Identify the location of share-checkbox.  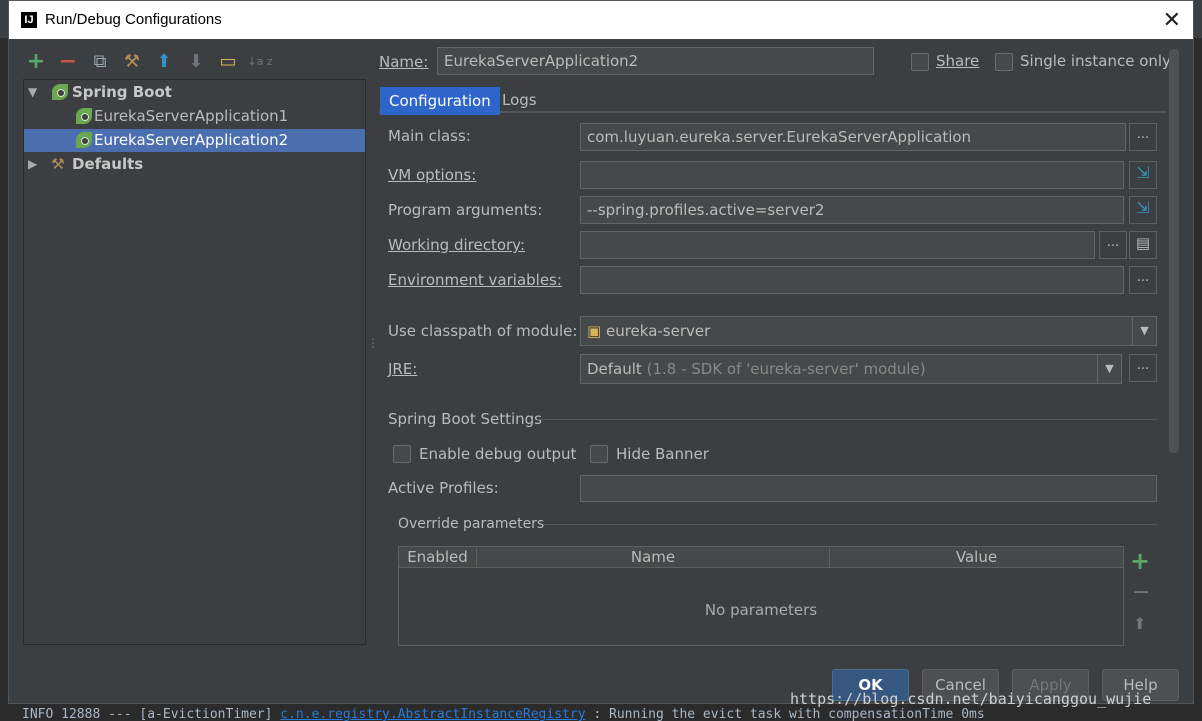
(920, 62).